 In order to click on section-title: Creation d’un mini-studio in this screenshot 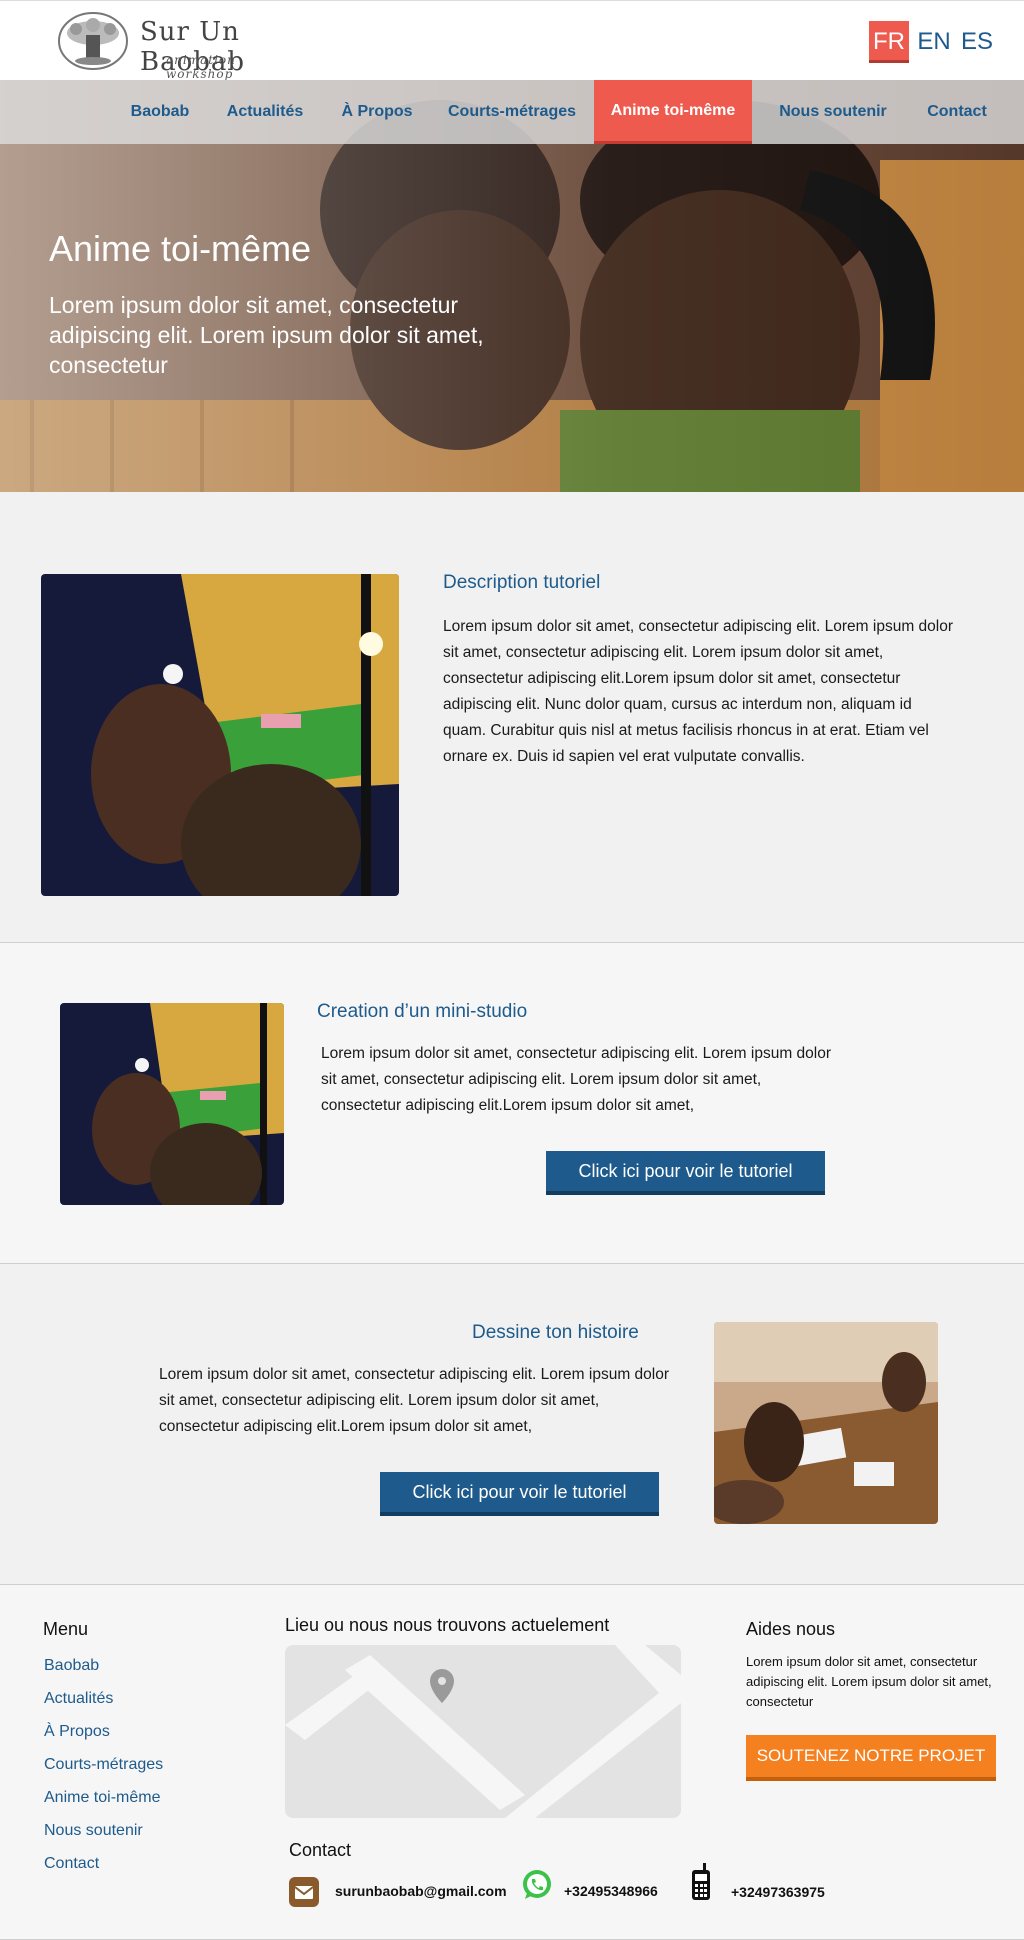, I will do `click(422, 1011)`.